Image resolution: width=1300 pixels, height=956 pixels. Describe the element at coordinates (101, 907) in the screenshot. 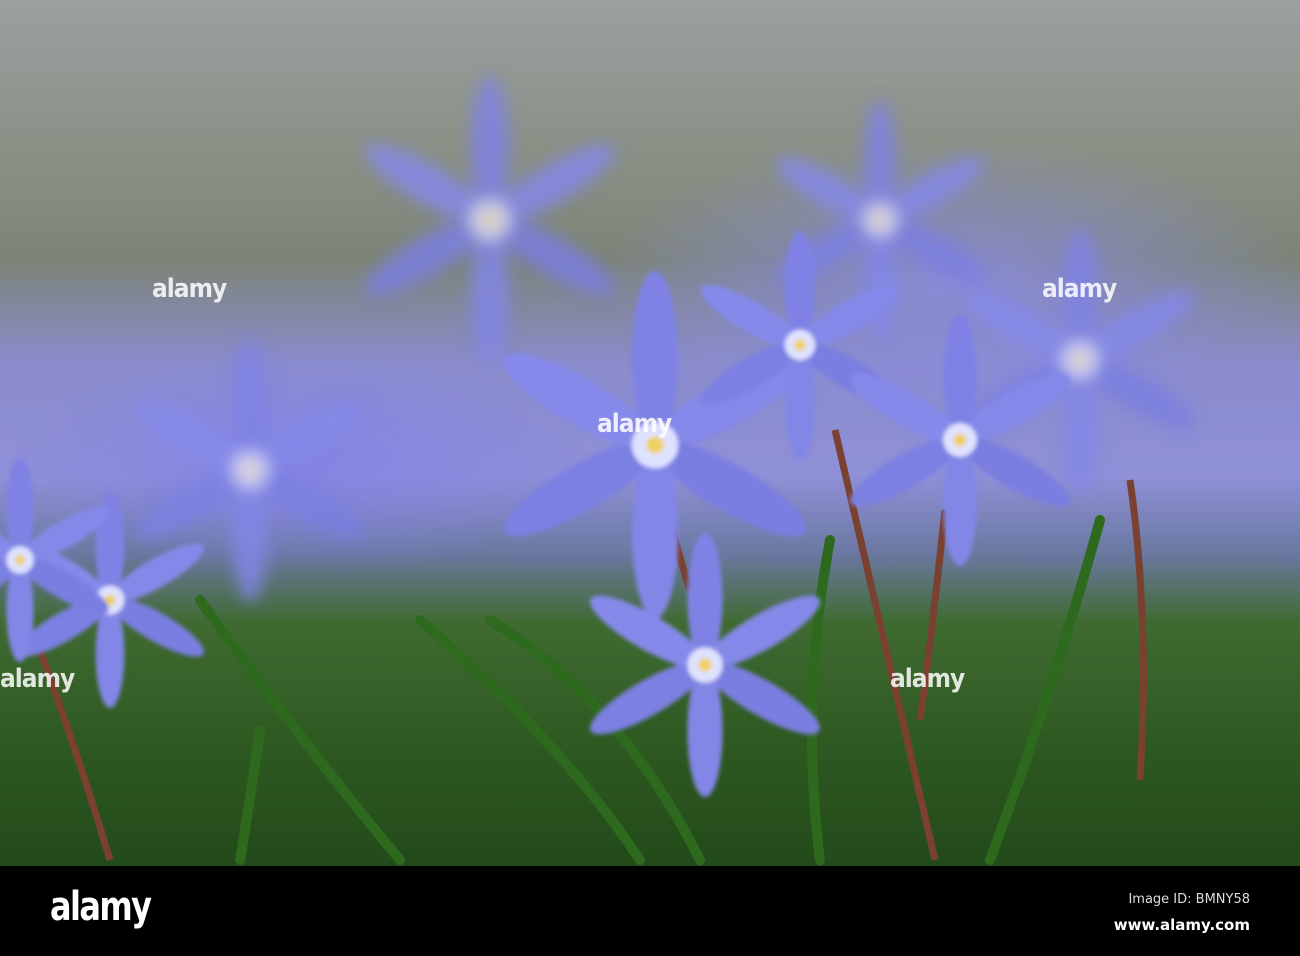

I see `alamy-logo: alamy` at that location.